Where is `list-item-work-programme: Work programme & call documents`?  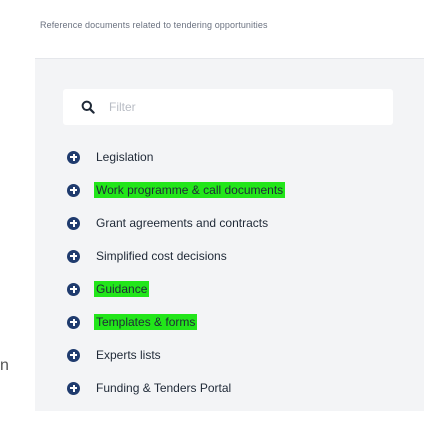
list-item-work-programme: Work programme & call documents is located at coordinates (176, 190).